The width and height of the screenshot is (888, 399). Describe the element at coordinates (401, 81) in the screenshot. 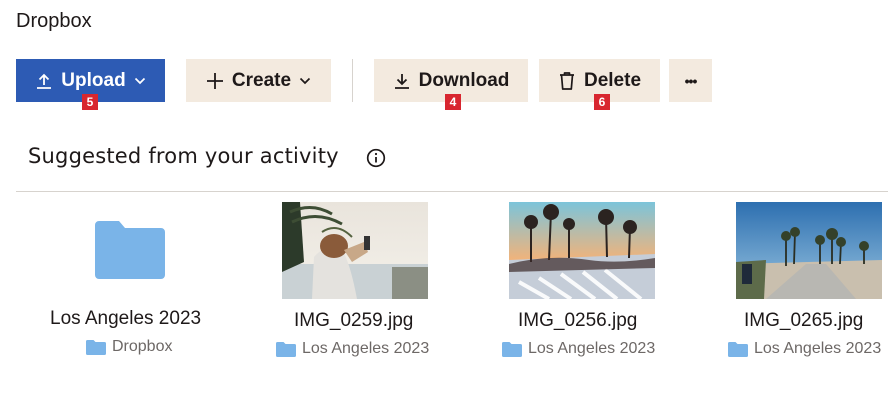

I see `download-icon` at that location.